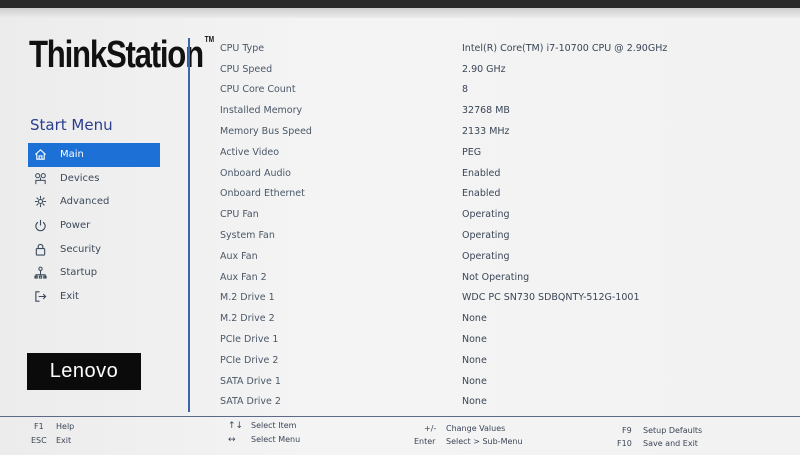  I want to click on sidebar-item-label: Power, so click(75, 226).